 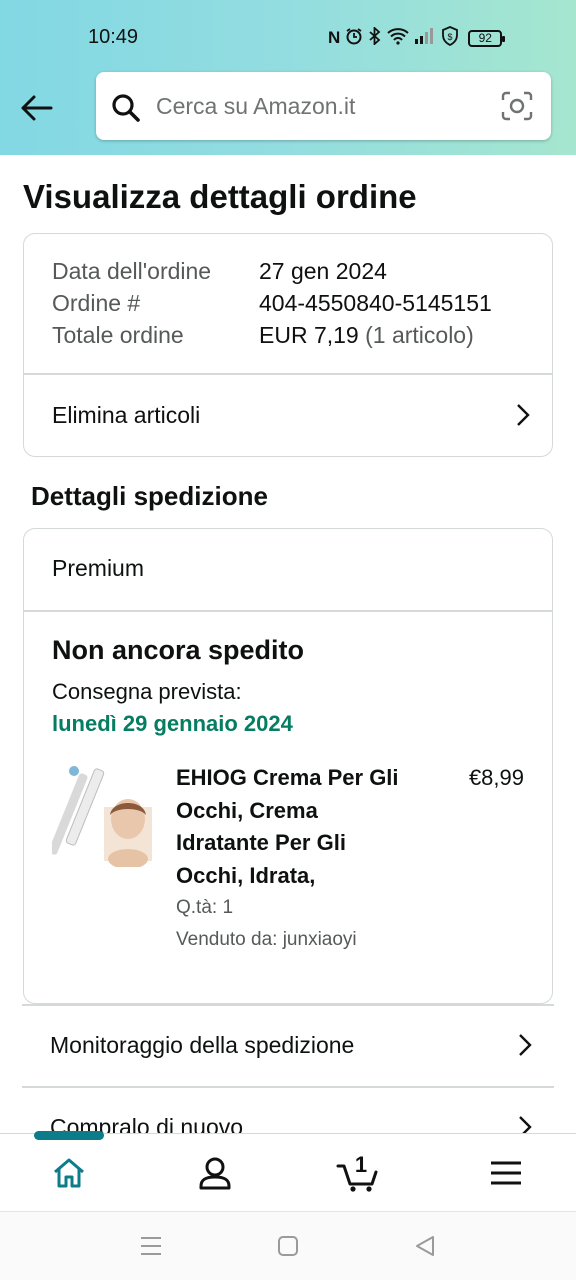 I want to click on track-shipment-link: Monitoraggio della spedizione, so click(x=288, y=1045).